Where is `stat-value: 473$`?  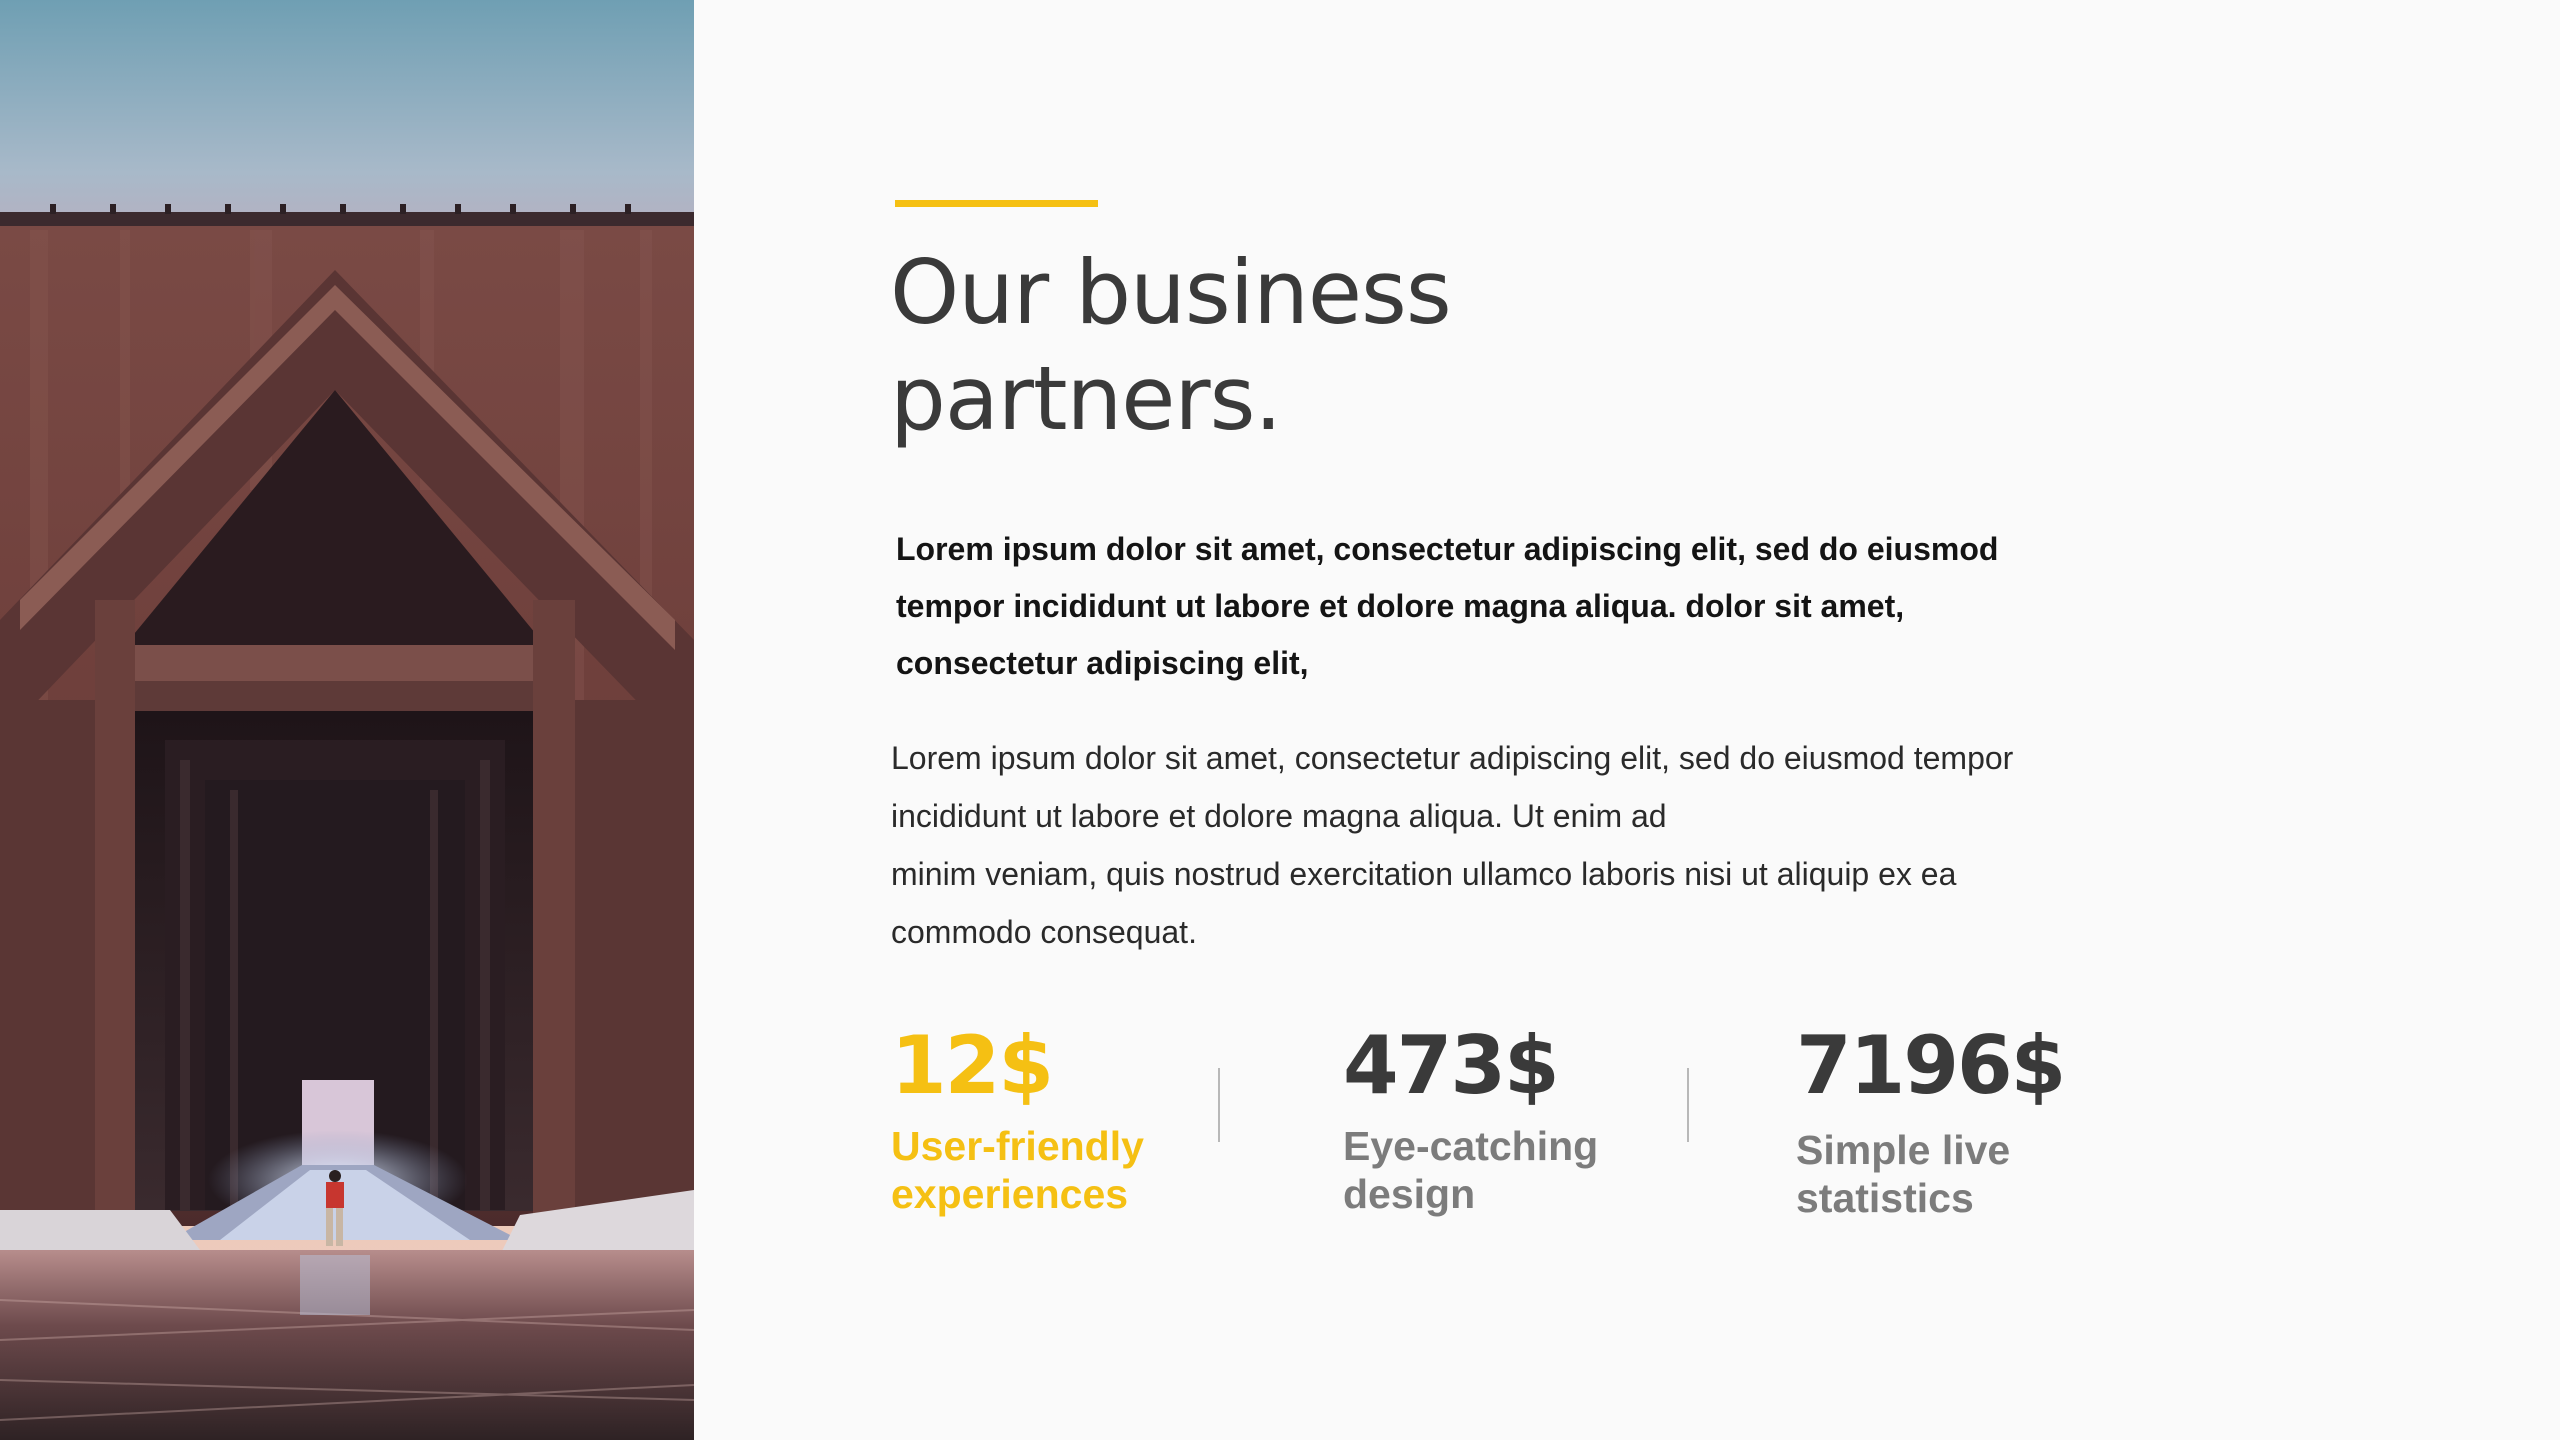
stat-value: 473$ is located at coordinates (1451, 1065).